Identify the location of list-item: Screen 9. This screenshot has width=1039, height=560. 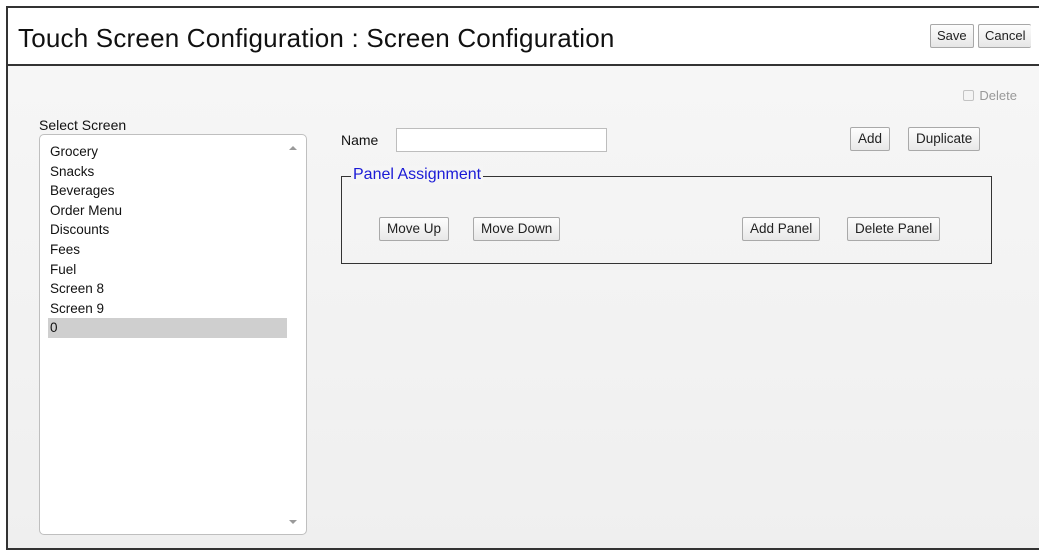
(167, 309).